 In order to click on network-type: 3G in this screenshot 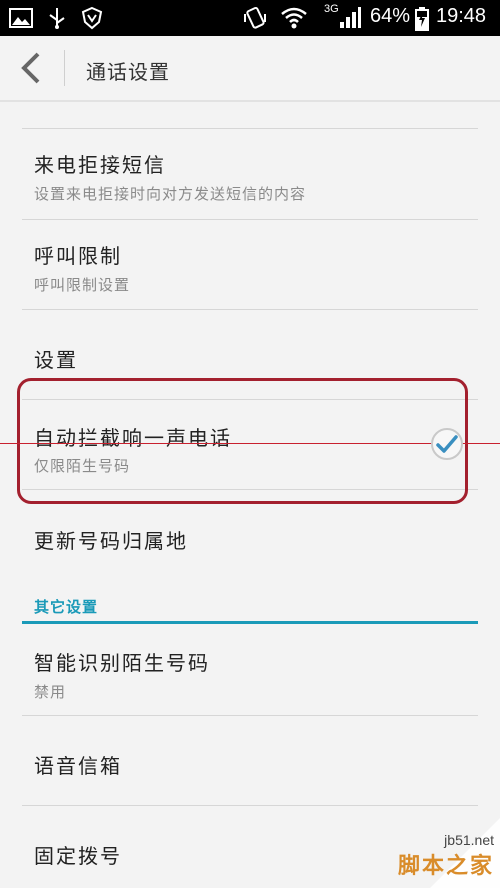, I will do `click(331, 9)`.